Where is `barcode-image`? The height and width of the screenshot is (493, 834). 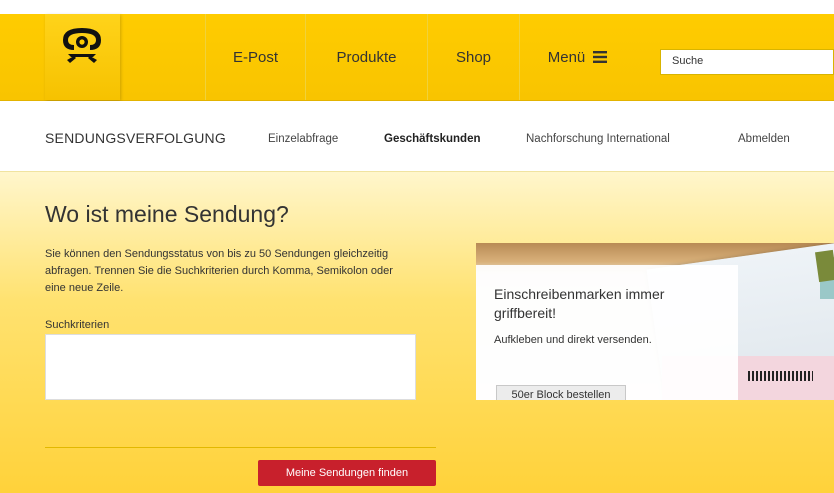
barcode-image is located at coordinates (780, 376).